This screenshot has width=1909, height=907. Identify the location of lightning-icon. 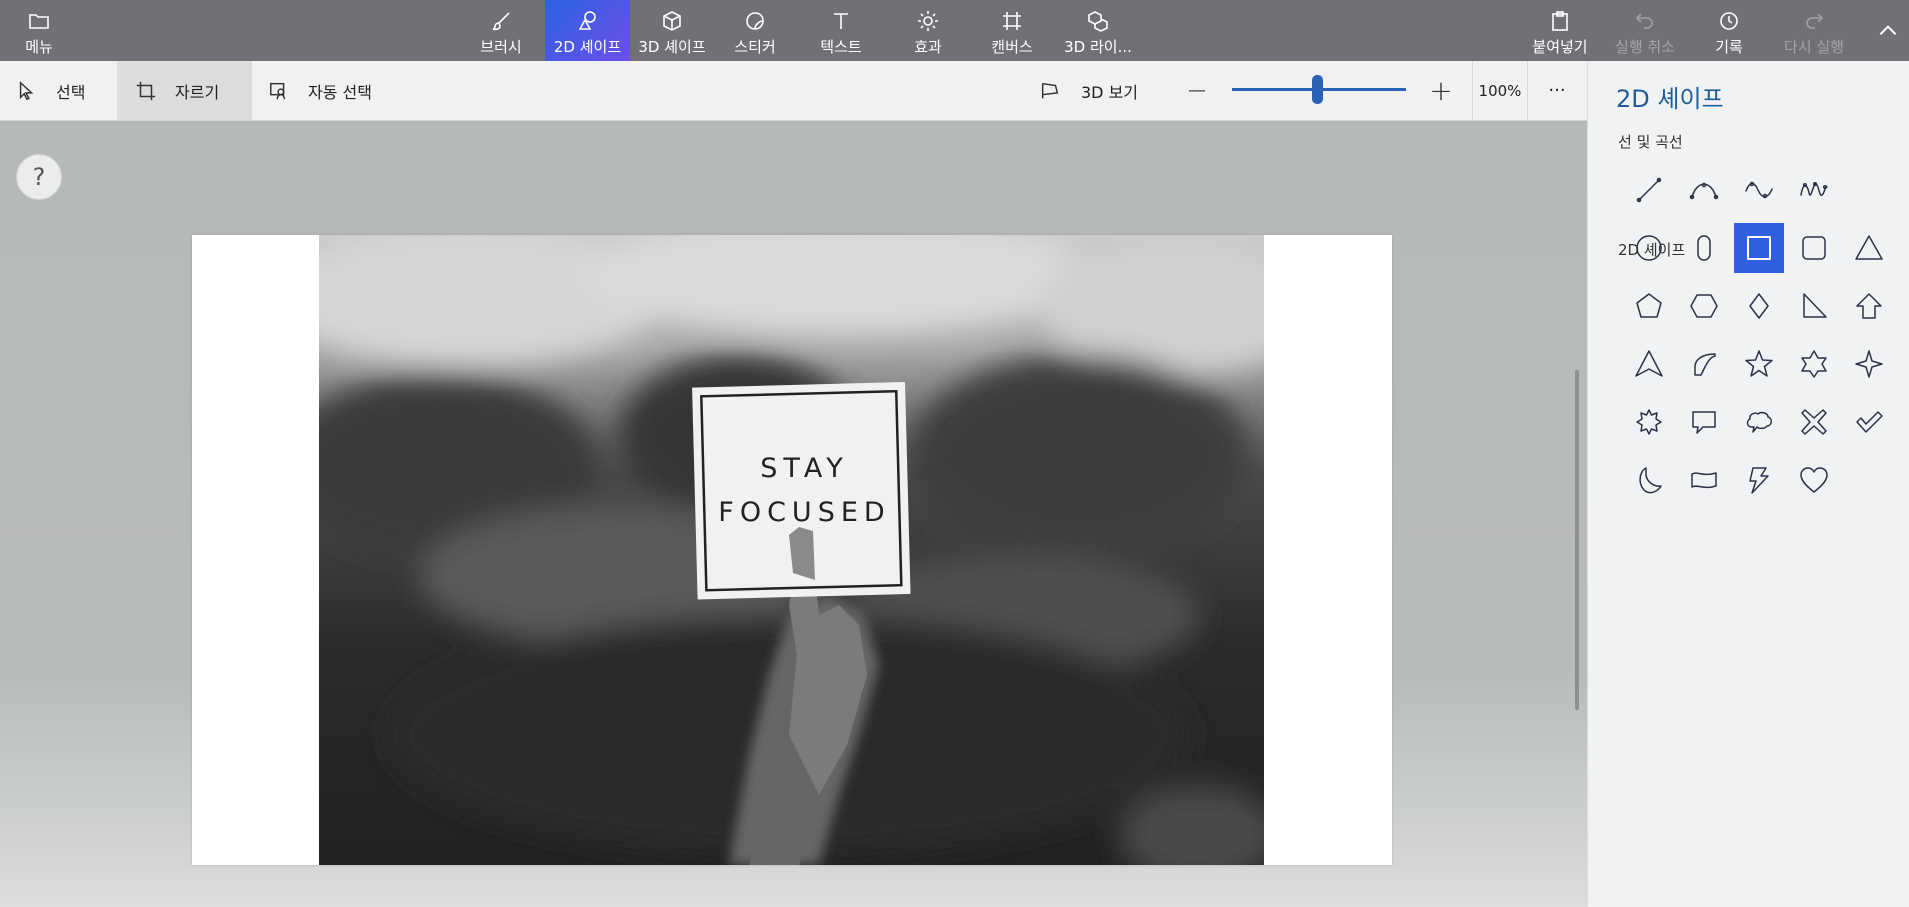
(1759, 480).